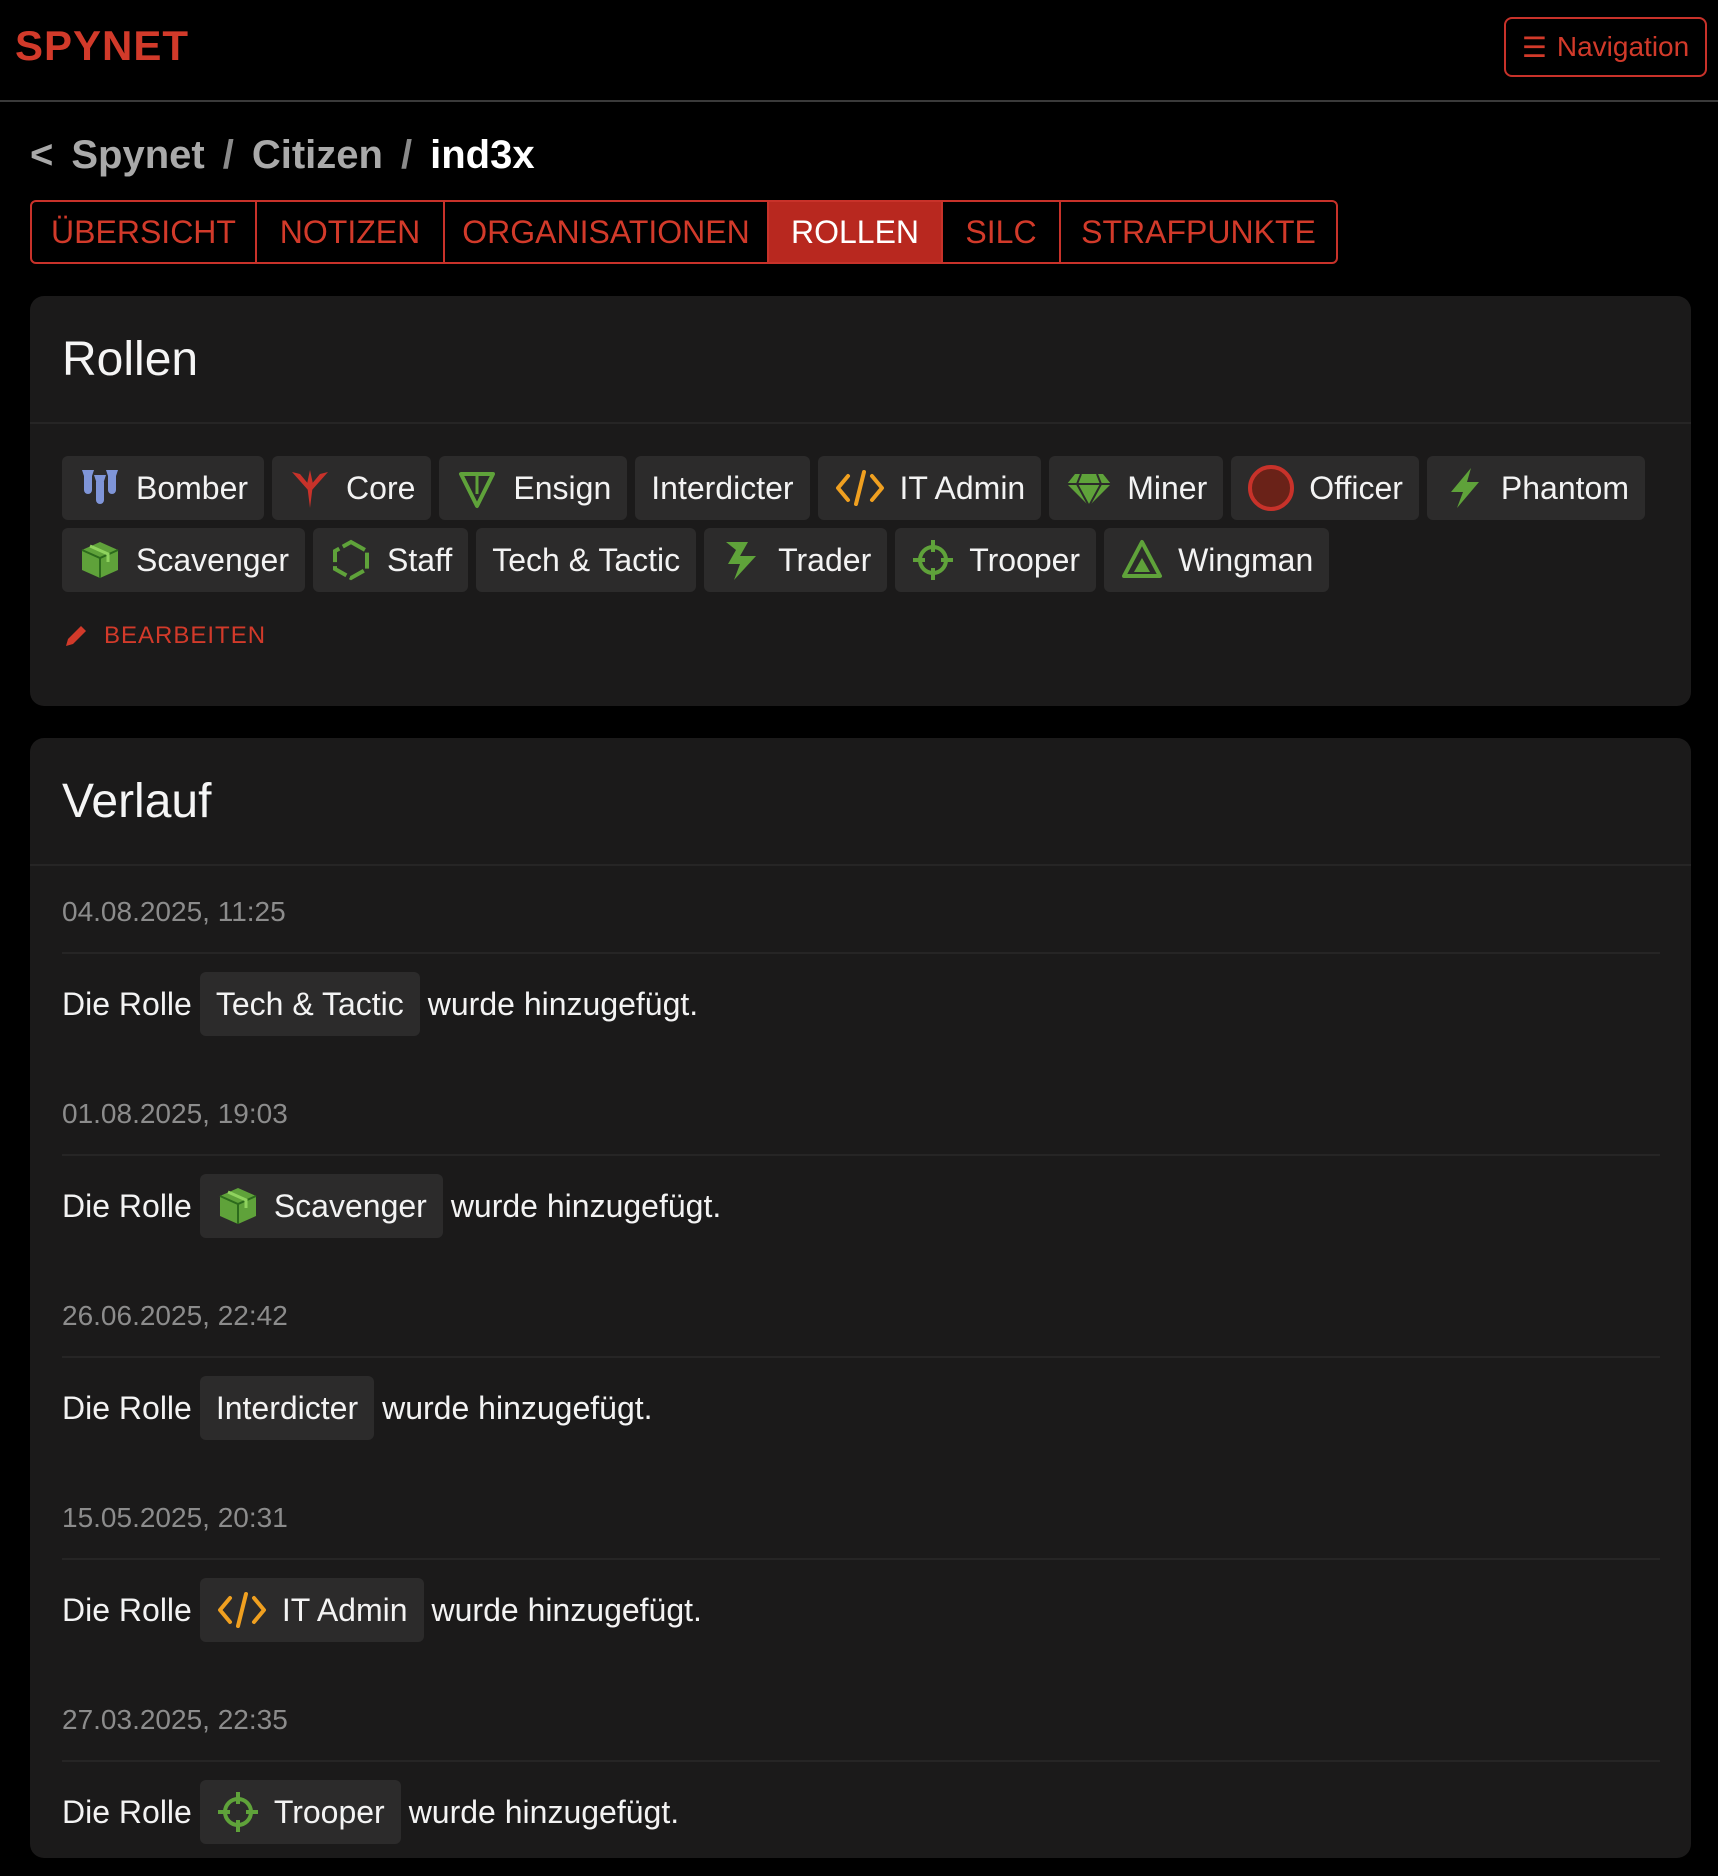 This screenshot has height=1876, width=1718. I want to click on edit-roles-link: BEARBEITEN, so click(164, 636).